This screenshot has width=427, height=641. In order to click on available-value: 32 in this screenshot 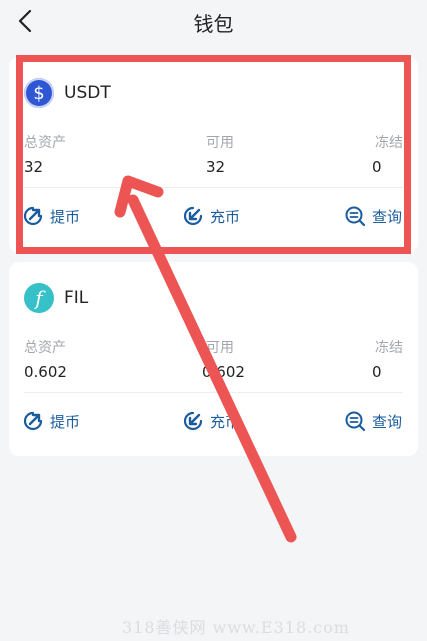, I will do `click(216, 167)`.